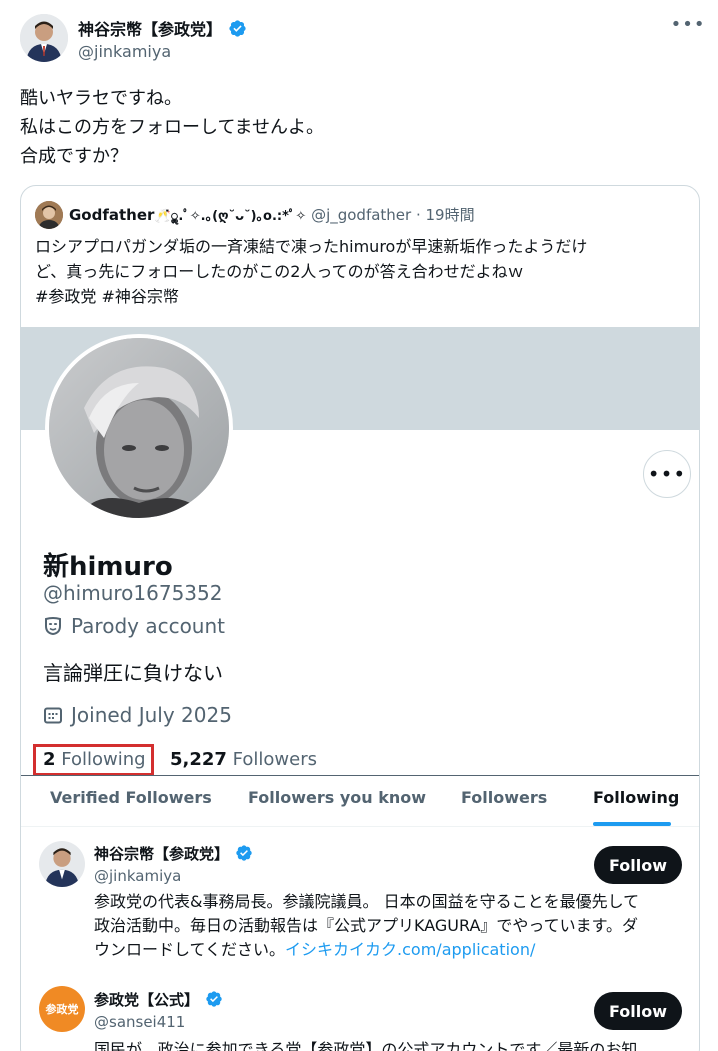  What do you see at coordinates (150, 29) in the screenshot?
I see `author-name-text: 神谷宗幣【参政党】` at bounding box center [150, 29].